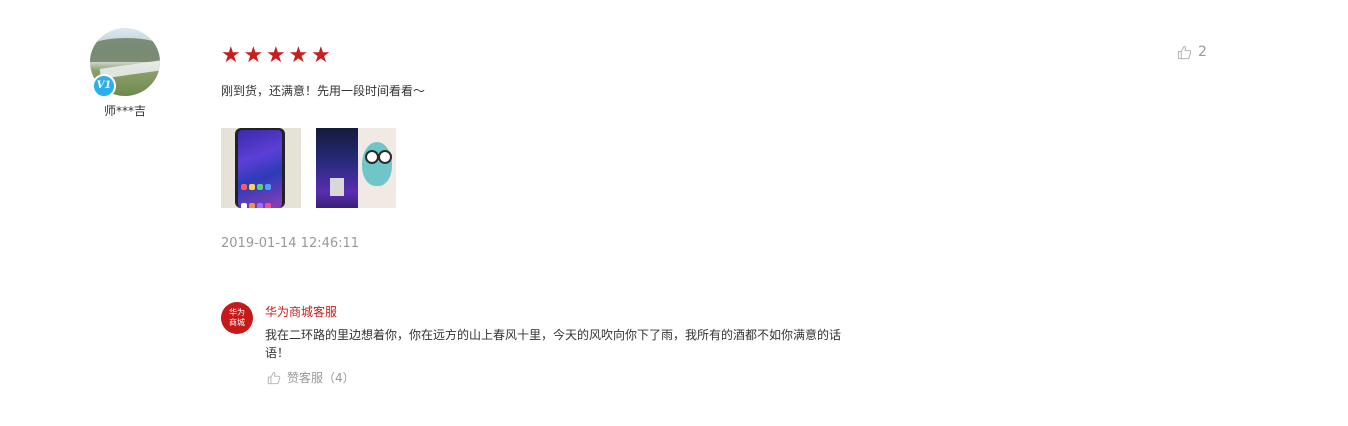  Describe the element at coordinates (125, 63) in the screenshot. I see `reviewer-avatar: V1` at that location.